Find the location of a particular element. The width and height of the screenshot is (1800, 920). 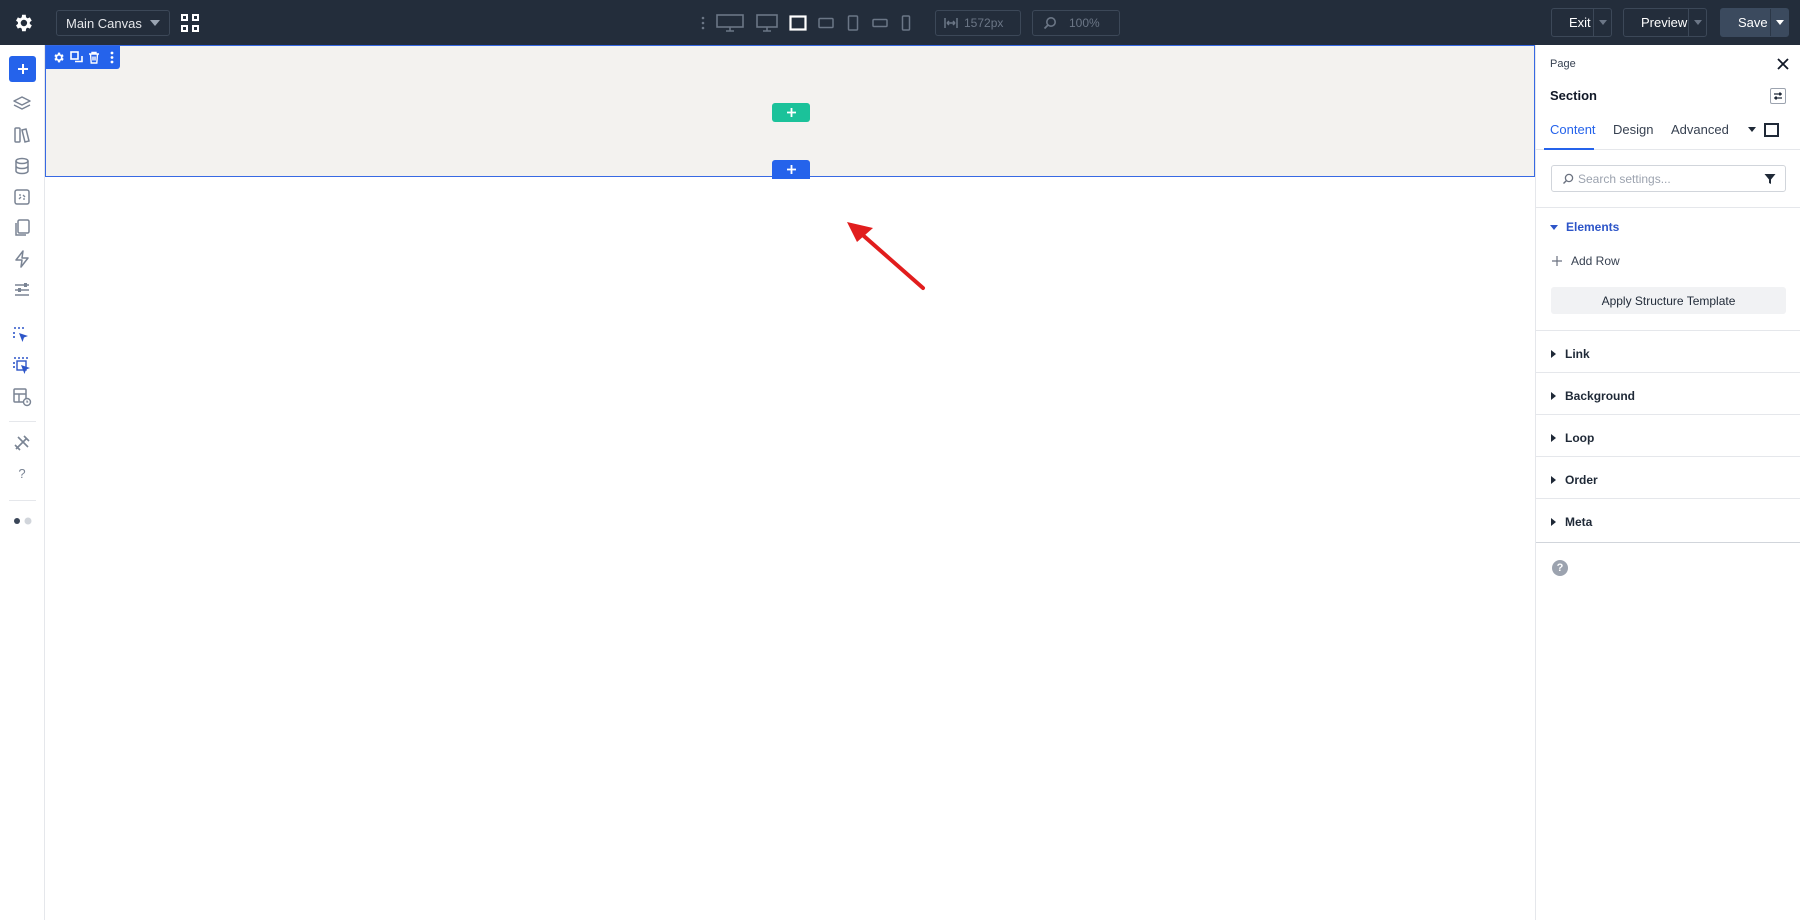

add-section-below-button is located at coordinates (791, 169).